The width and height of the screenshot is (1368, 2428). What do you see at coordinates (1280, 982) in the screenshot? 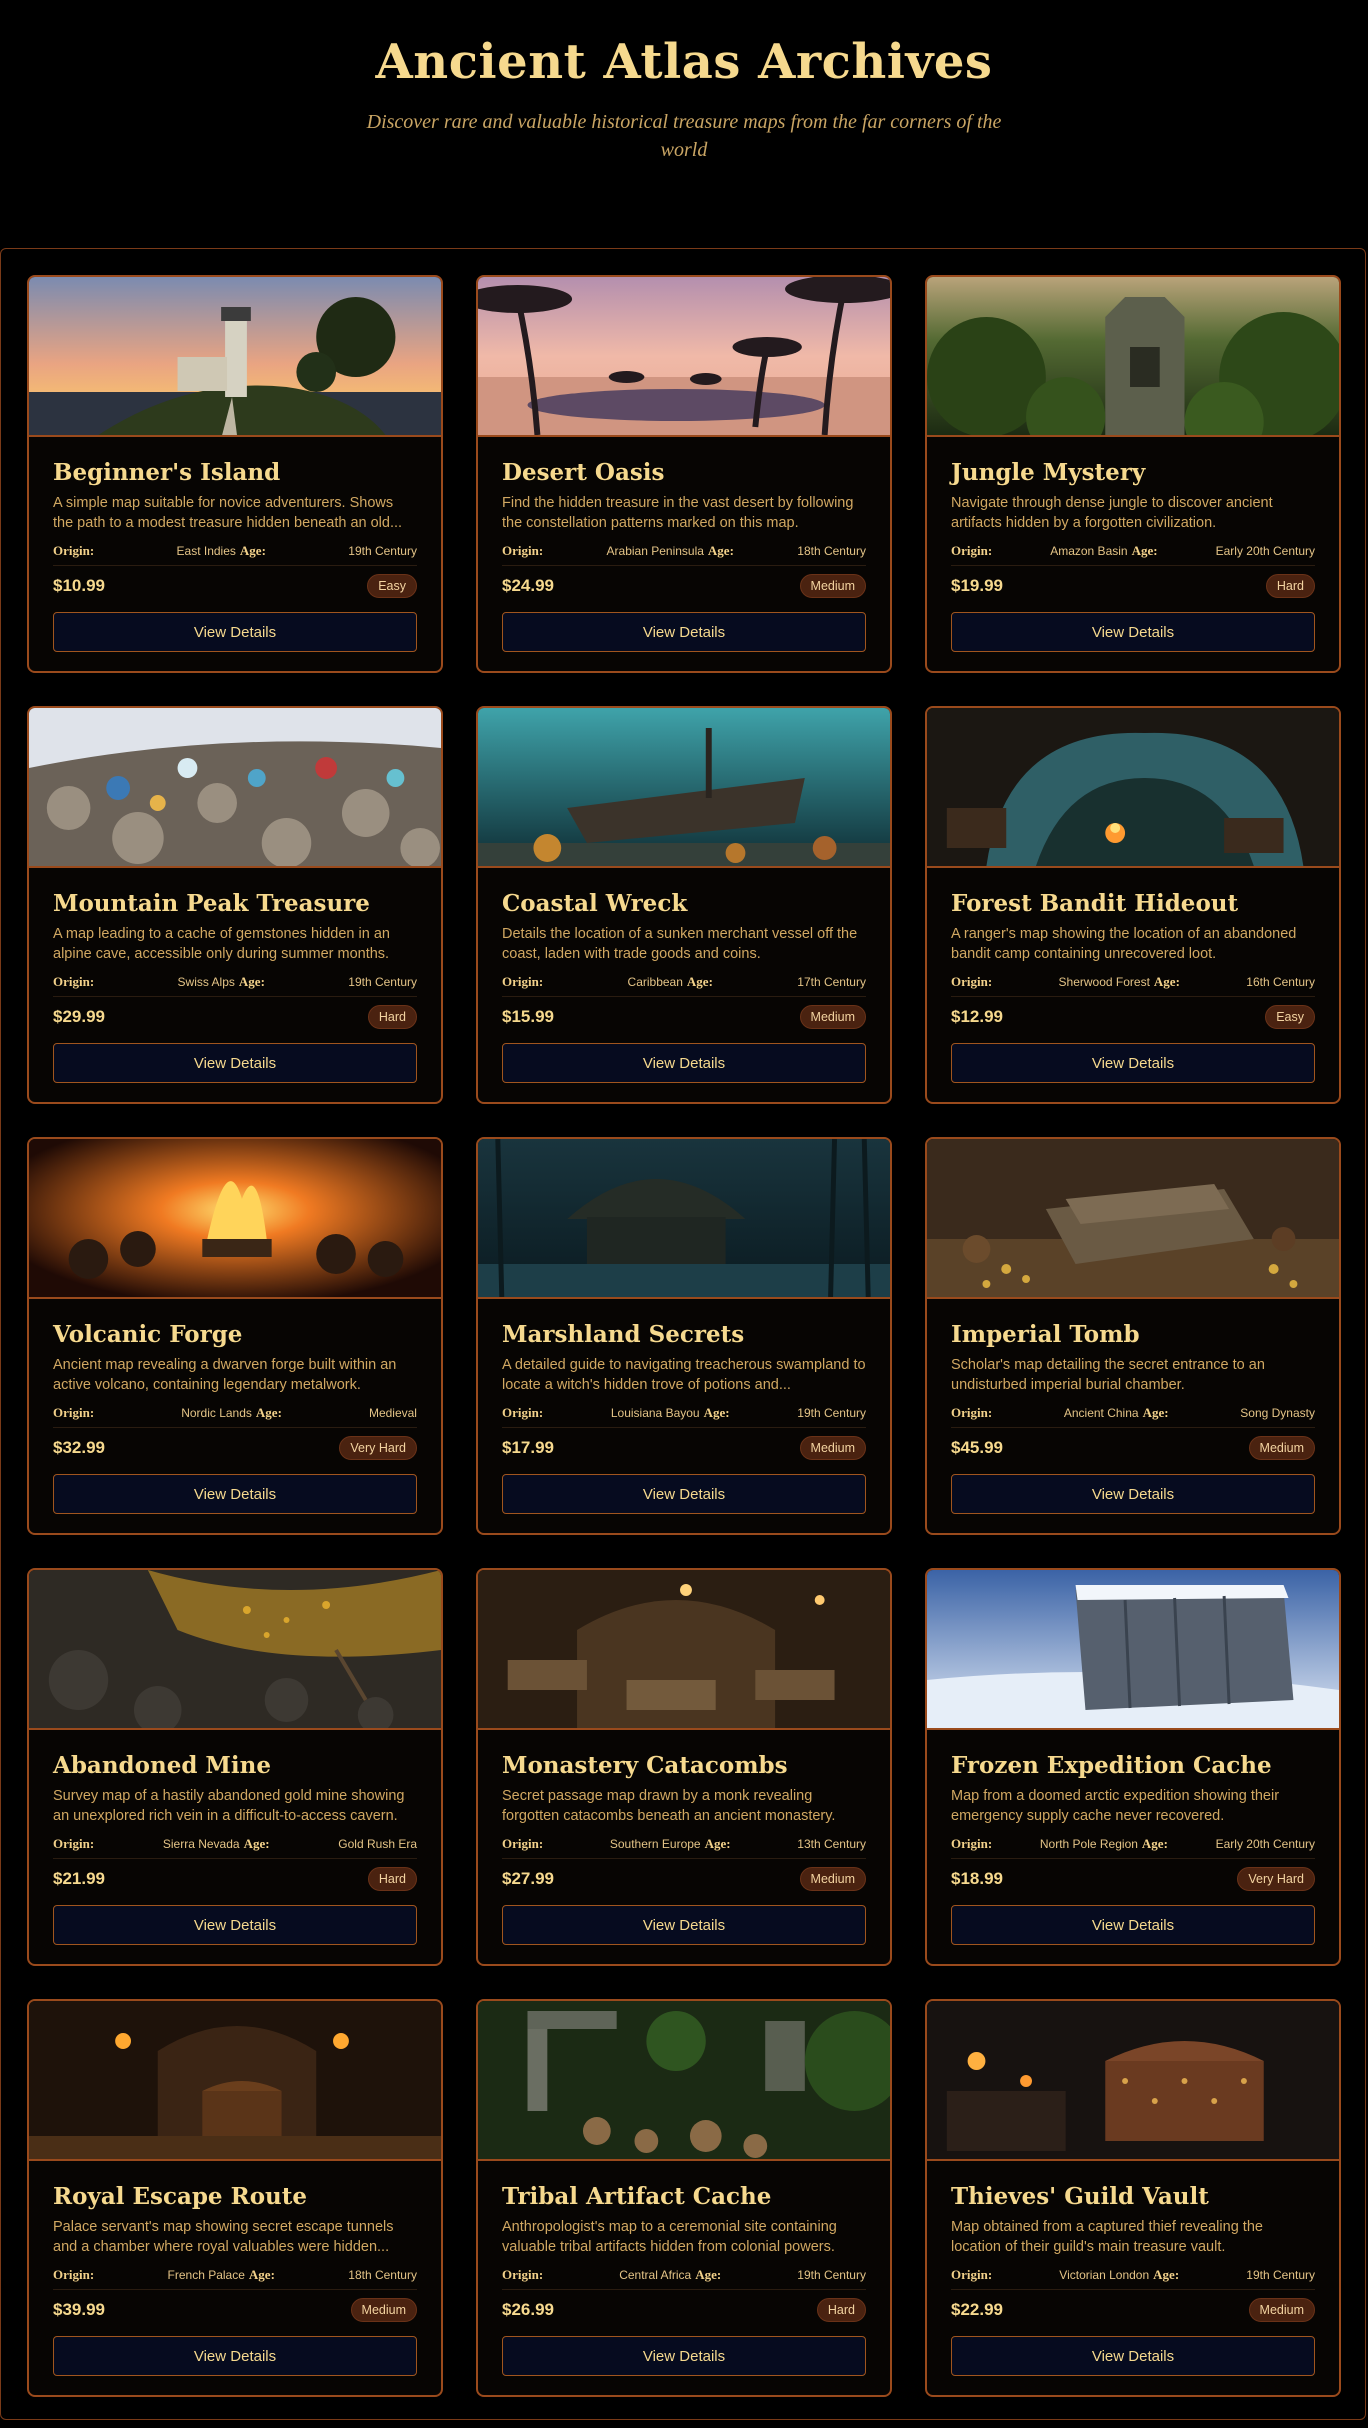
I see `age-value: 16th Century` at bounding box center [1280, 982].